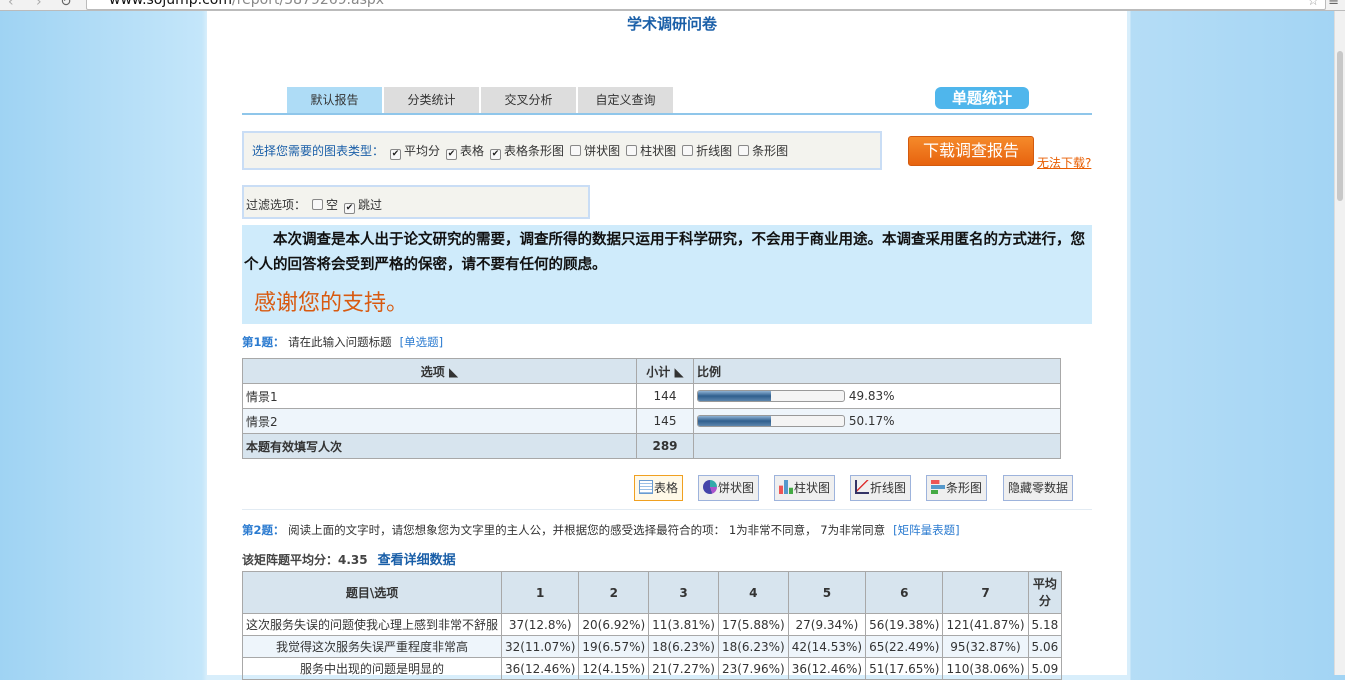  What do you see at coordinates (171, 4) in the screenshot?
I see `url-domain: www.sojump.com` at bounding box center [171, 4].